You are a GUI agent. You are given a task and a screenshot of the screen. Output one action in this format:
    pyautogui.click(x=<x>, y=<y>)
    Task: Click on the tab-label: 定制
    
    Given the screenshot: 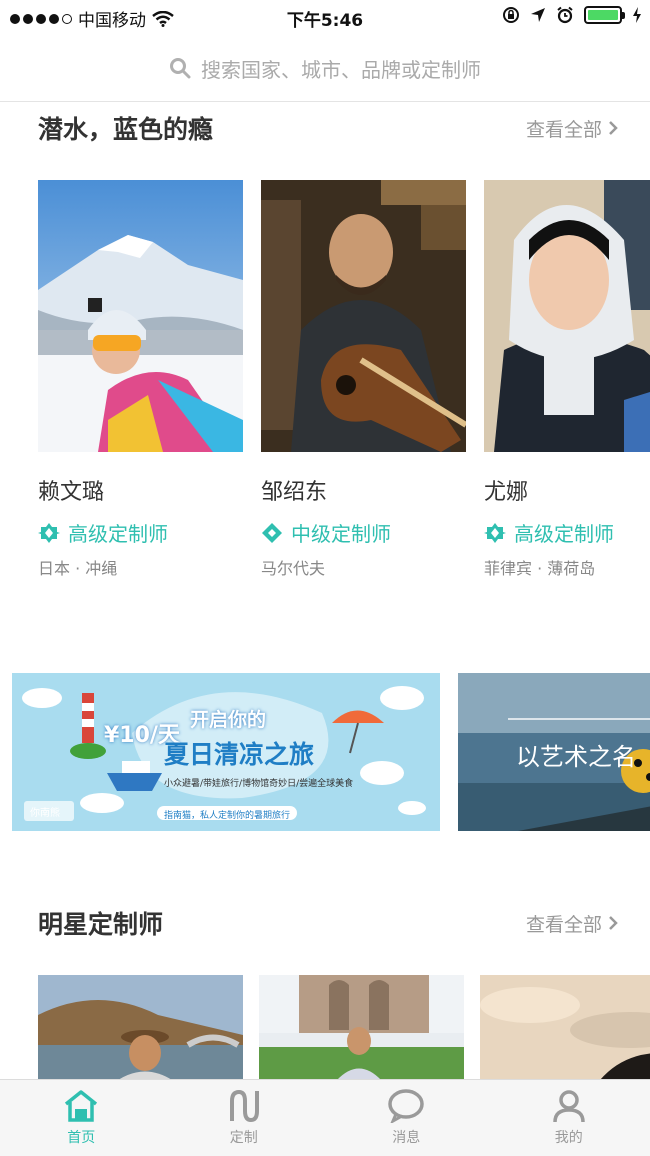 What is the action you would take?
    pyautogui.click(x=243, y=1138)
    